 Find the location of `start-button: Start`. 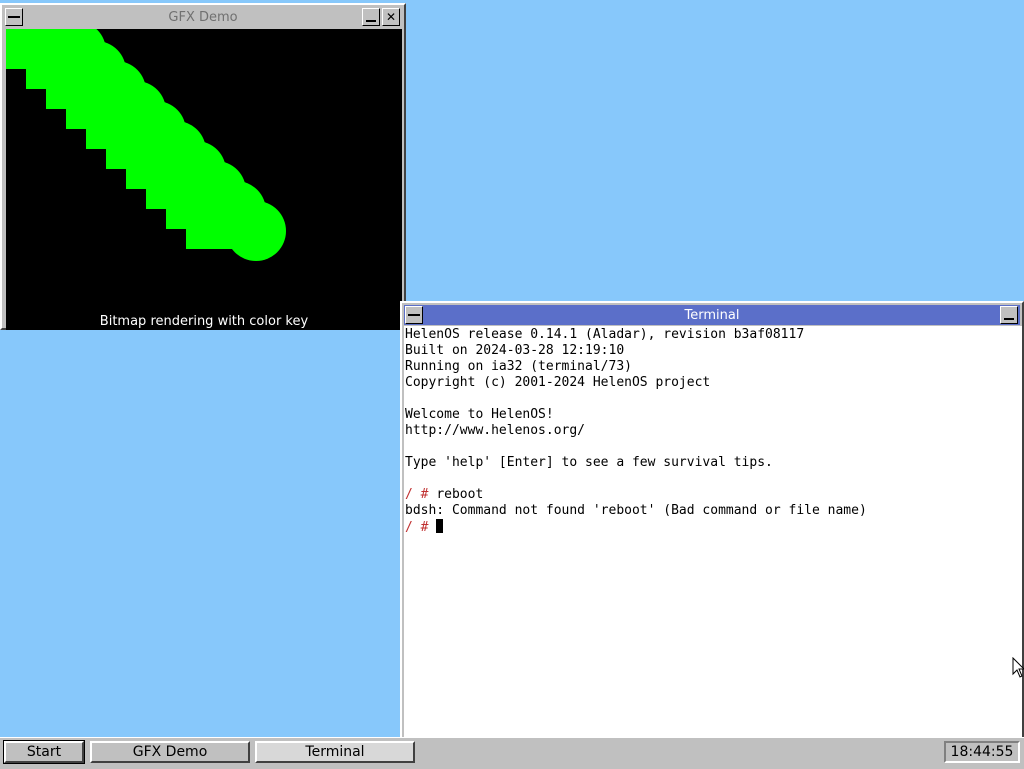

start-button: Start is located at coordinates (44, 752).